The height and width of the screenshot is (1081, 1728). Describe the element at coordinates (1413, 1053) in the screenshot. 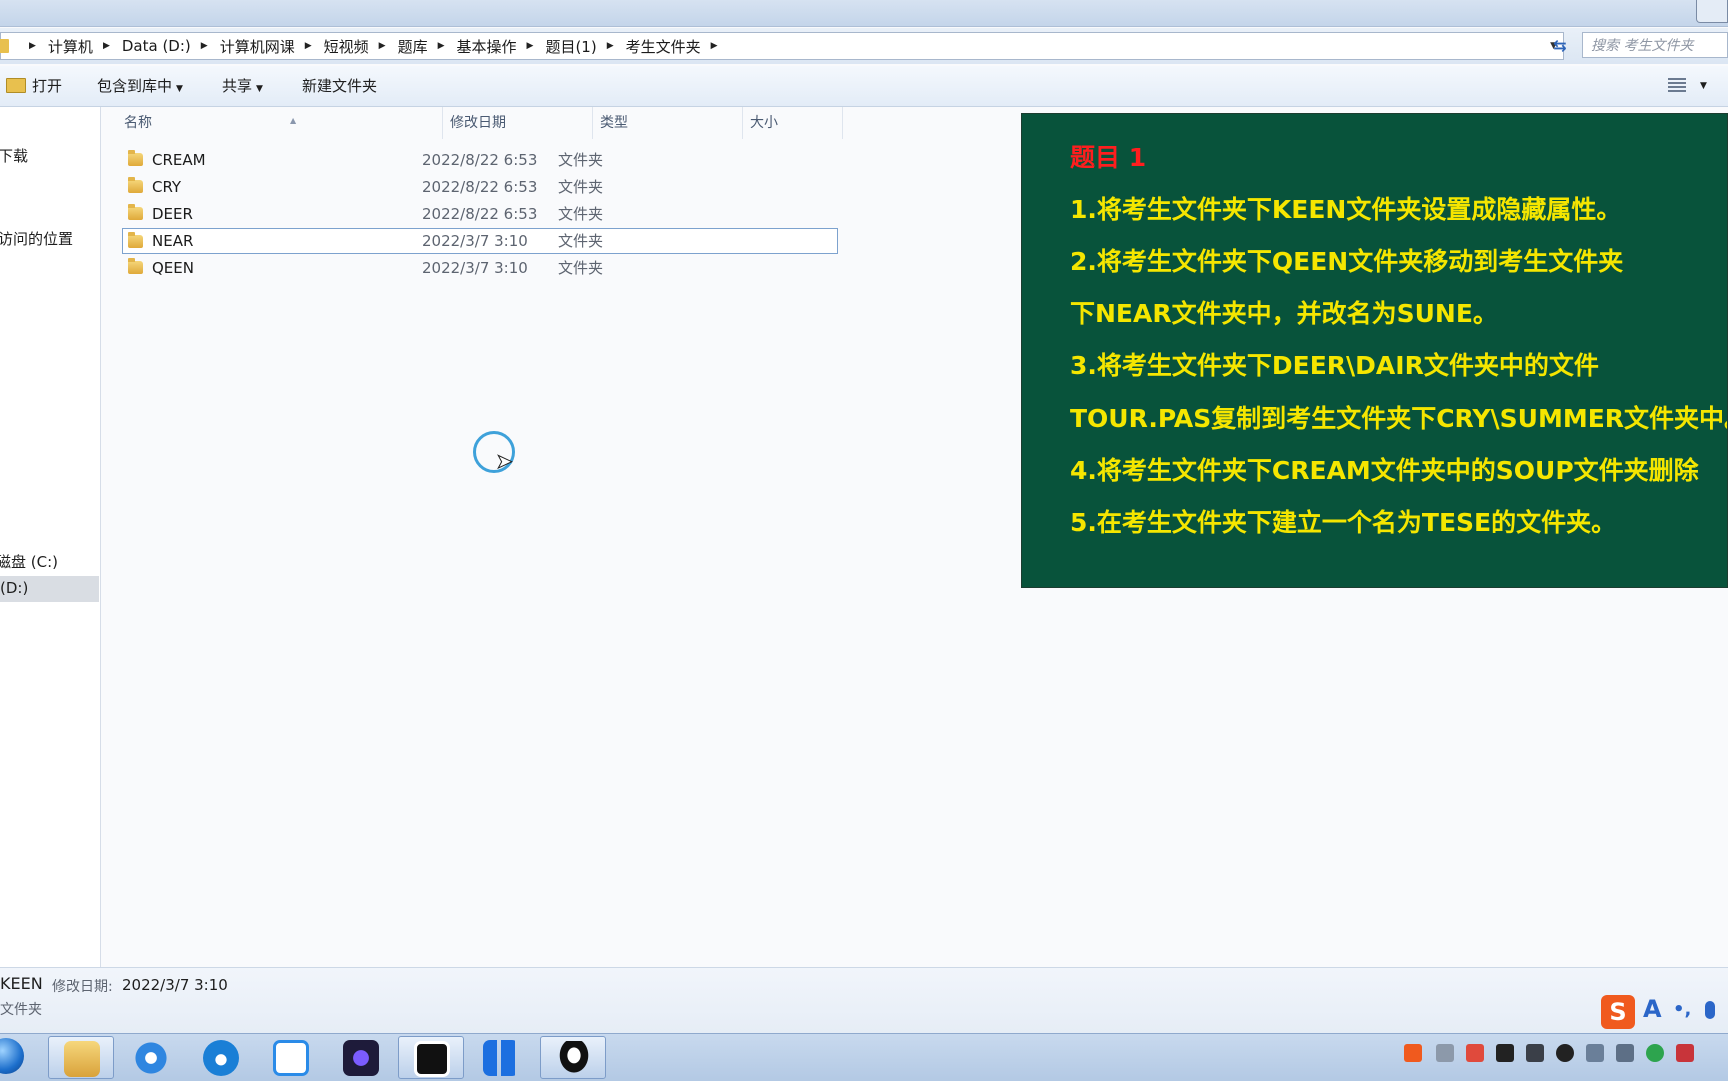

I see `sogou-tray-icon` at that location.